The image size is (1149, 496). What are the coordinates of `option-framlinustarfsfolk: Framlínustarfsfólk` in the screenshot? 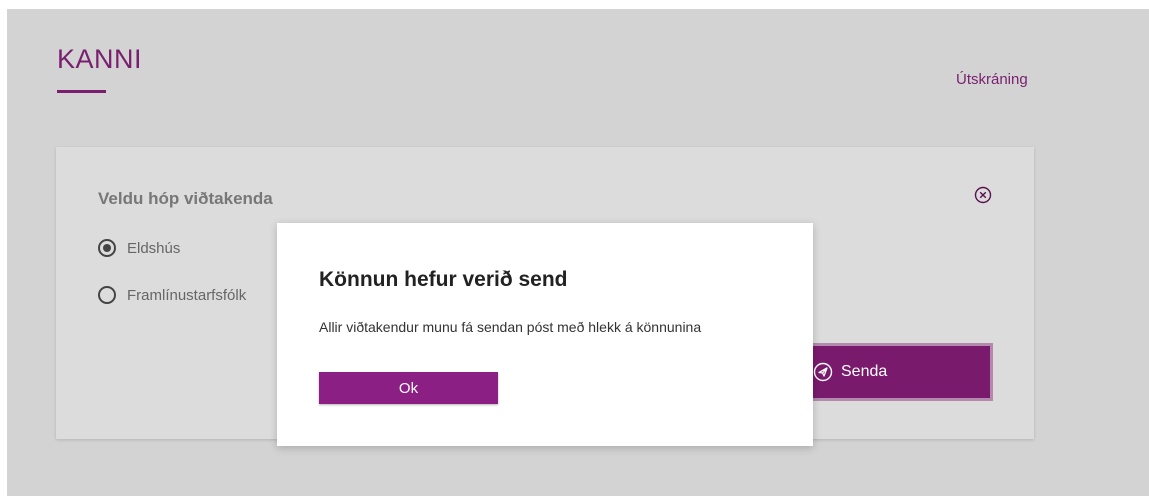 It's located at (172, 295).